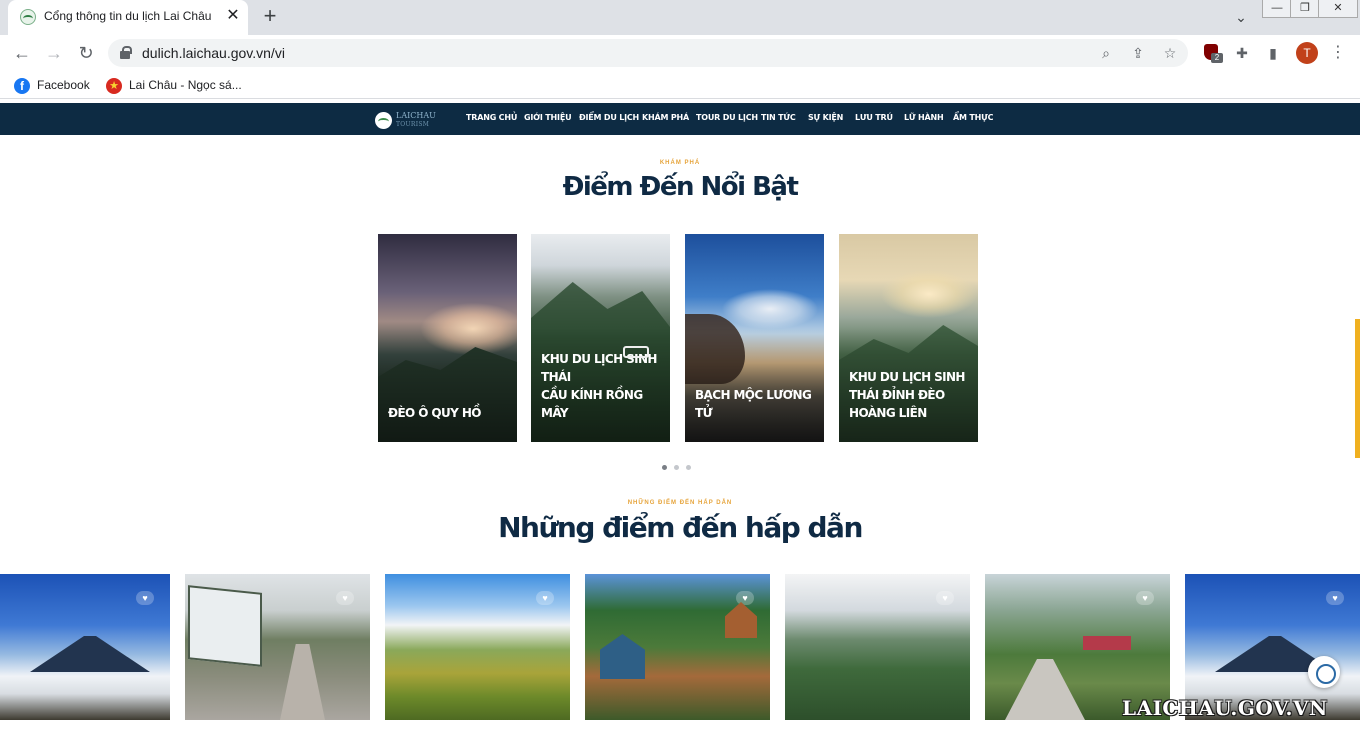 Image resolution: width=1360 pixels, height=729 pixels. I want to click on lock-icon, so click(126, 52).